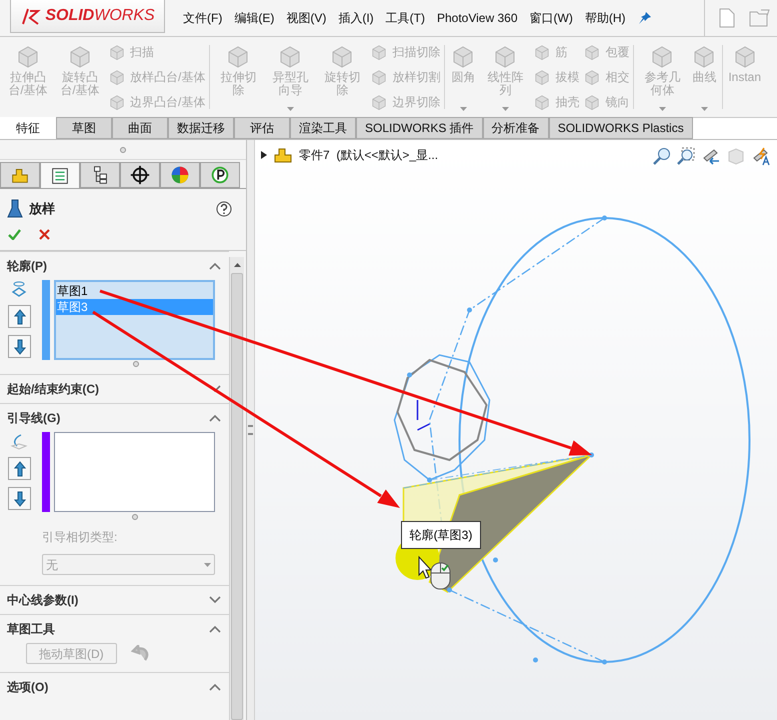  What do you see at coordinates (15, 209) in the screenshot?
I see `loft-icon` at bounding box center [15, 209].